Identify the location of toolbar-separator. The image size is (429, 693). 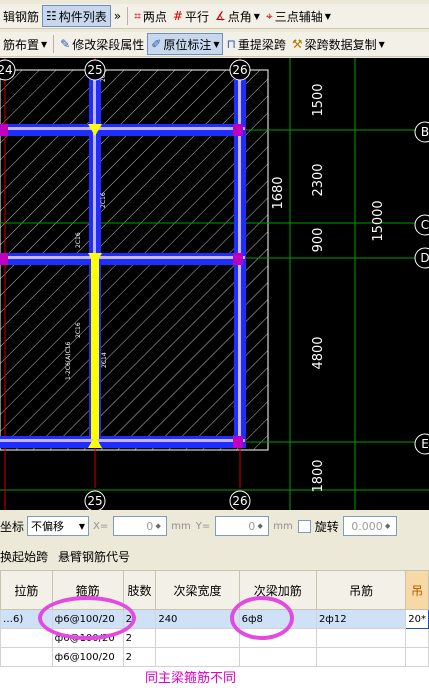
(54, 44).